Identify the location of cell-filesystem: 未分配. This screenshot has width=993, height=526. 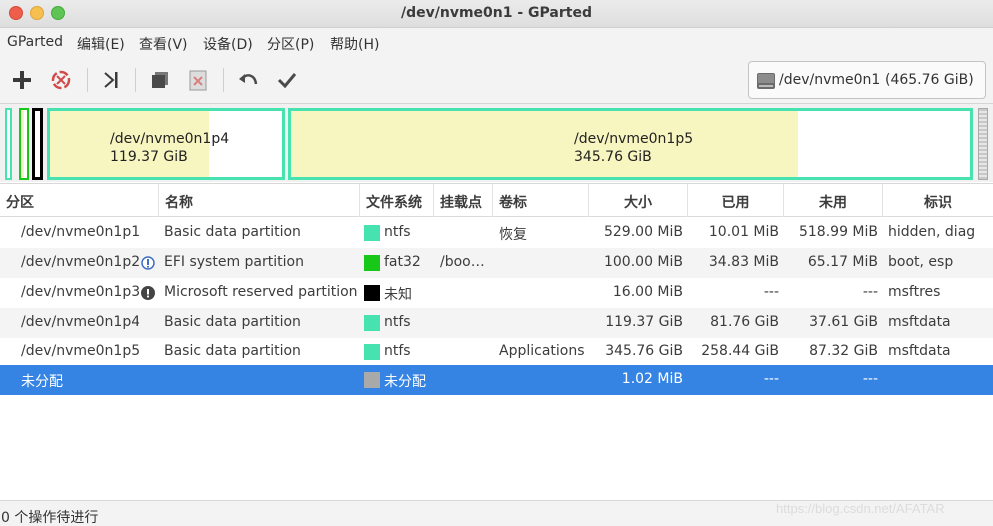
(405, 382).